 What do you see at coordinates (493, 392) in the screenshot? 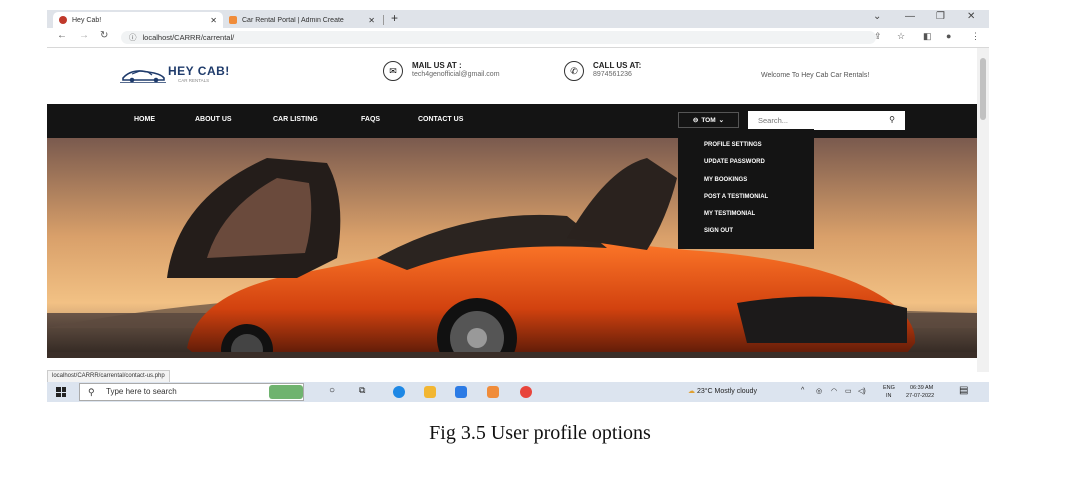
I see `xampp-icon` at bounding box center [493, 392].